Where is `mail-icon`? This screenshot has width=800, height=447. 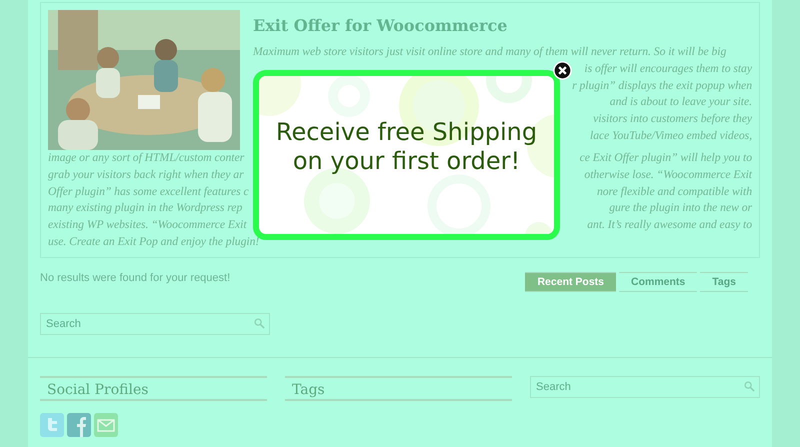
mail-icon is located at coordinates (106, 425).